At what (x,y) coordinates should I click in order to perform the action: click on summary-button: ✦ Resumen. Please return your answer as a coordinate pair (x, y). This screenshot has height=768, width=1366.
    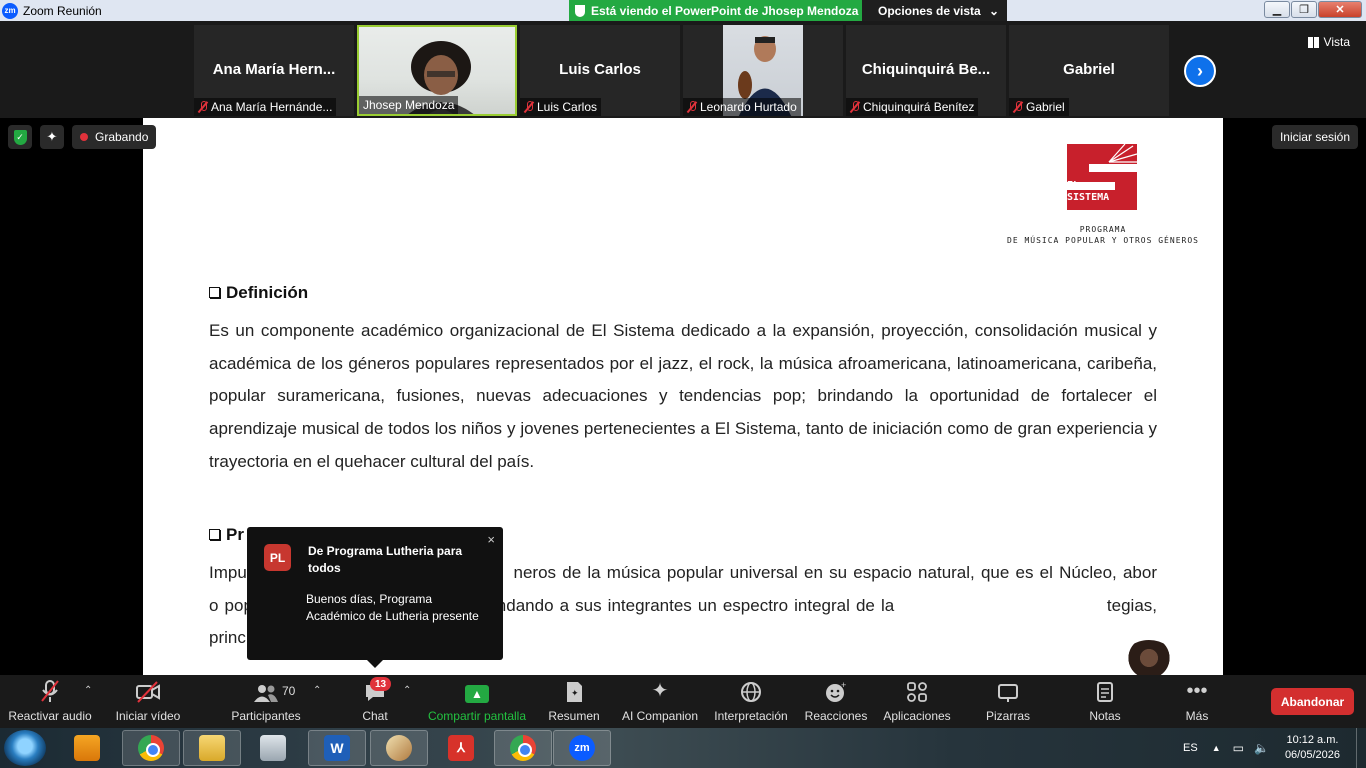
    Looking at the image, I should click on (574, 701).